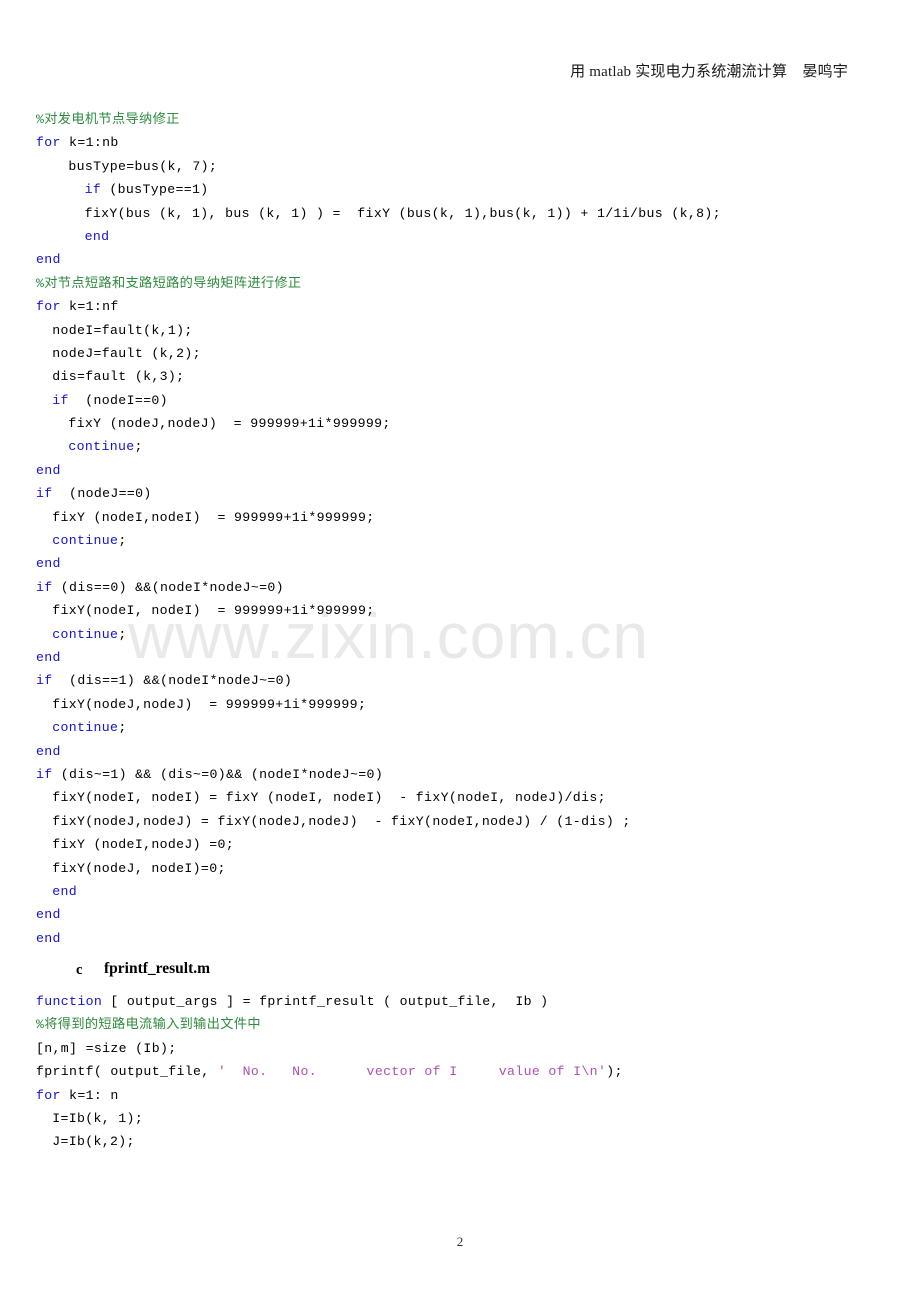 The height and width of the screenshot is (1302, 920). What do you see at coordinates (89, 143) in the screenshot?
I see `code-token-plain: k=1:nb` at bounding box center [89, 143].